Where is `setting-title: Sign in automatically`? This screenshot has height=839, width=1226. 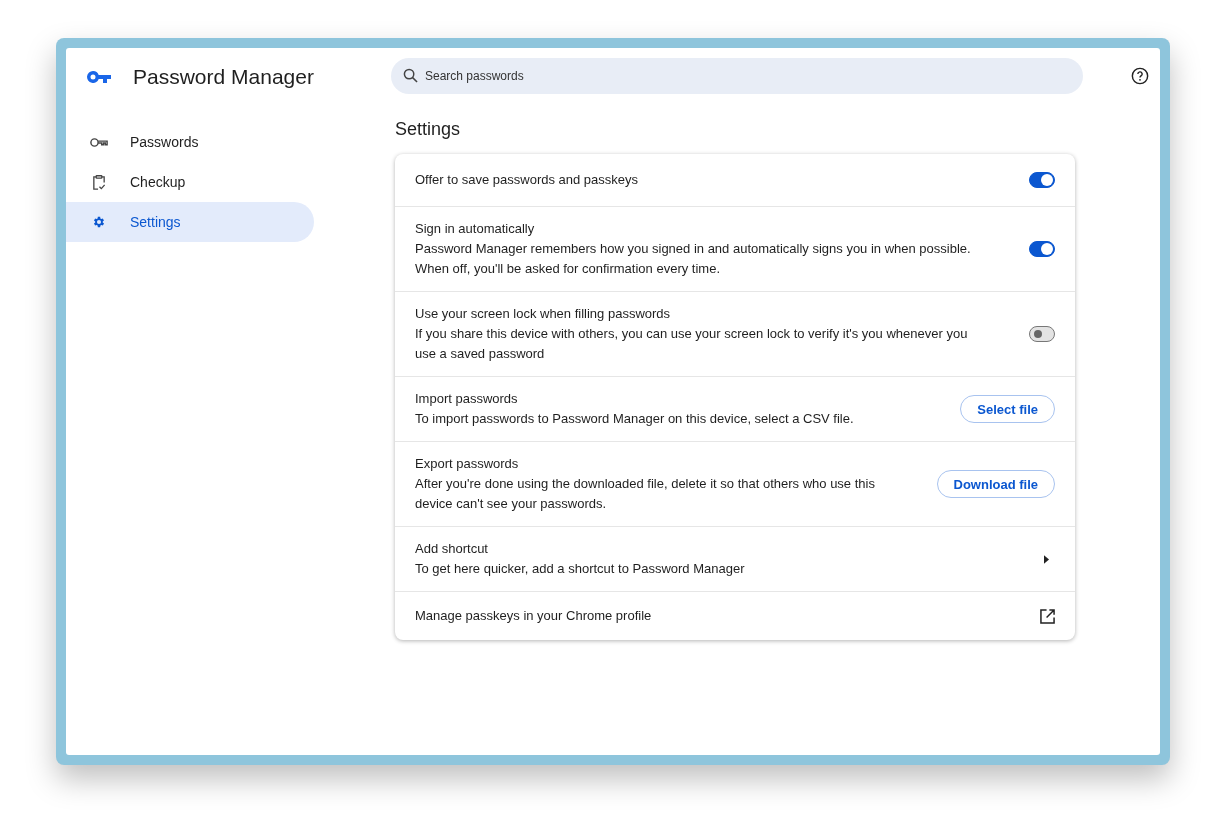 setting-title: Sign in automatically is located at coordinates (475, 229).